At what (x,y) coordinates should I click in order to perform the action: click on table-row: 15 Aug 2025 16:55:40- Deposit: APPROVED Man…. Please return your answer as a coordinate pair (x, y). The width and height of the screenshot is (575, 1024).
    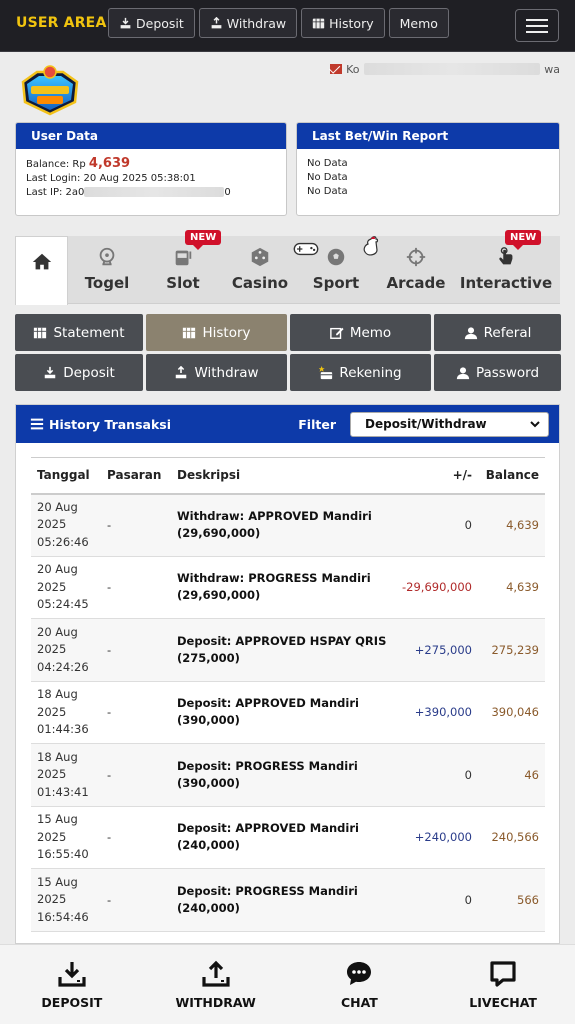
    Looking at the image, I should click on (288, 837).